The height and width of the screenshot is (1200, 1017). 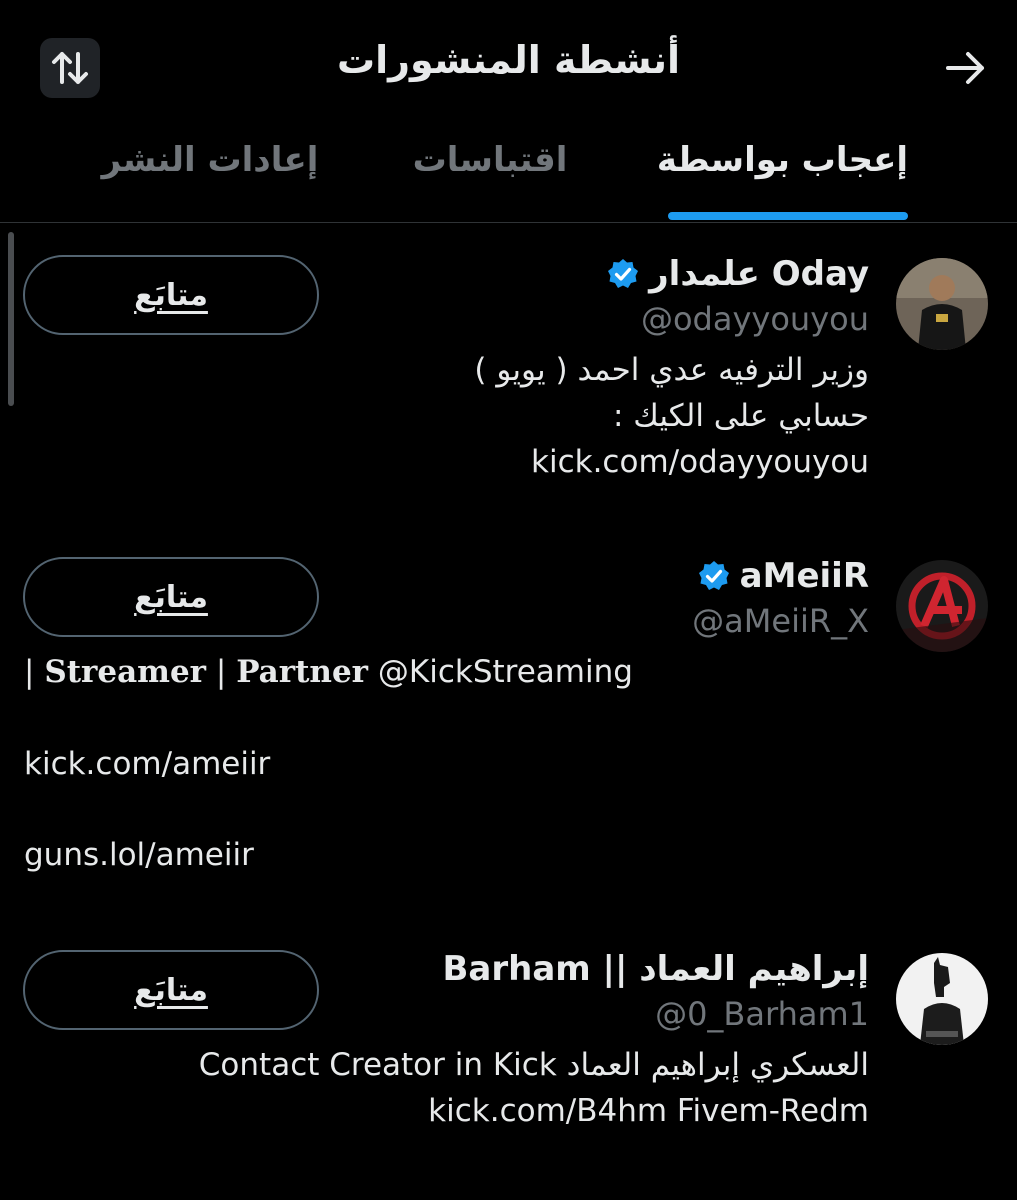 I want to click on bio-line: | Streamer | Partner @KickStreaming, so click(x=328, y=672).